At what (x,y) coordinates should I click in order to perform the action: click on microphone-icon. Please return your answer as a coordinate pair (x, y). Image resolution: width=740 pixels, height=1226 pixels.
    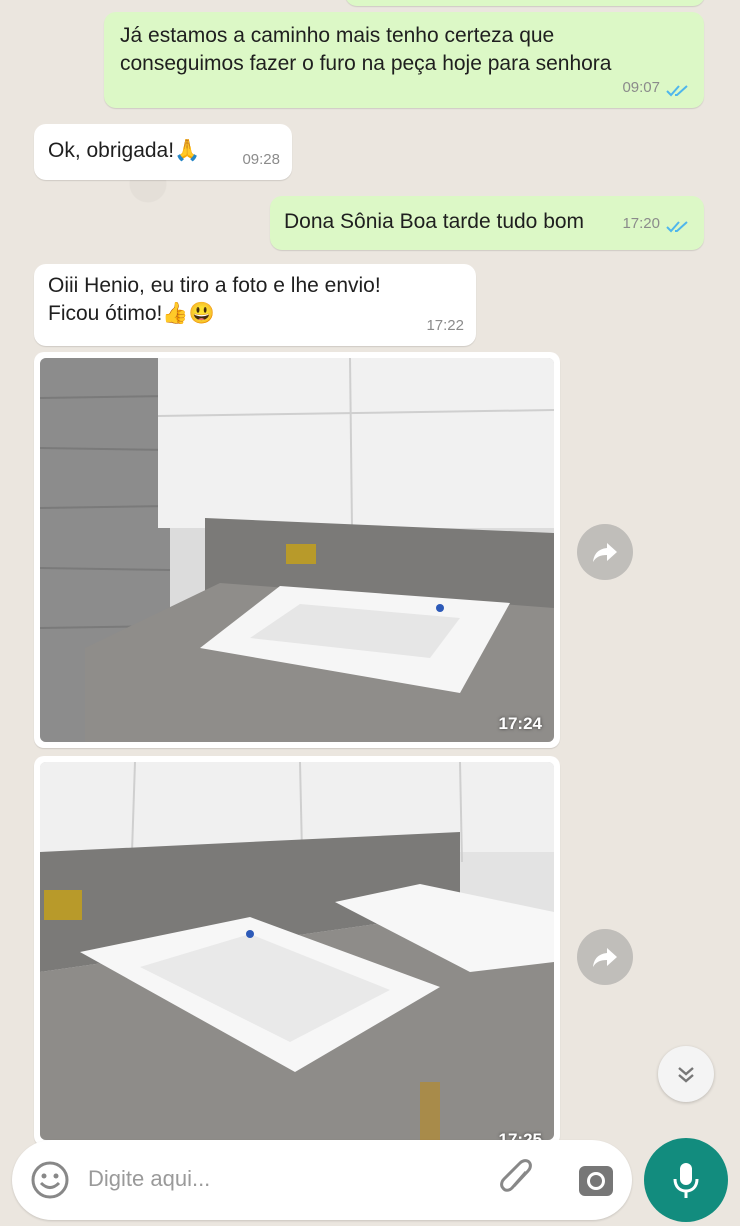
    Looking at the image, I should click on (686, 1180).